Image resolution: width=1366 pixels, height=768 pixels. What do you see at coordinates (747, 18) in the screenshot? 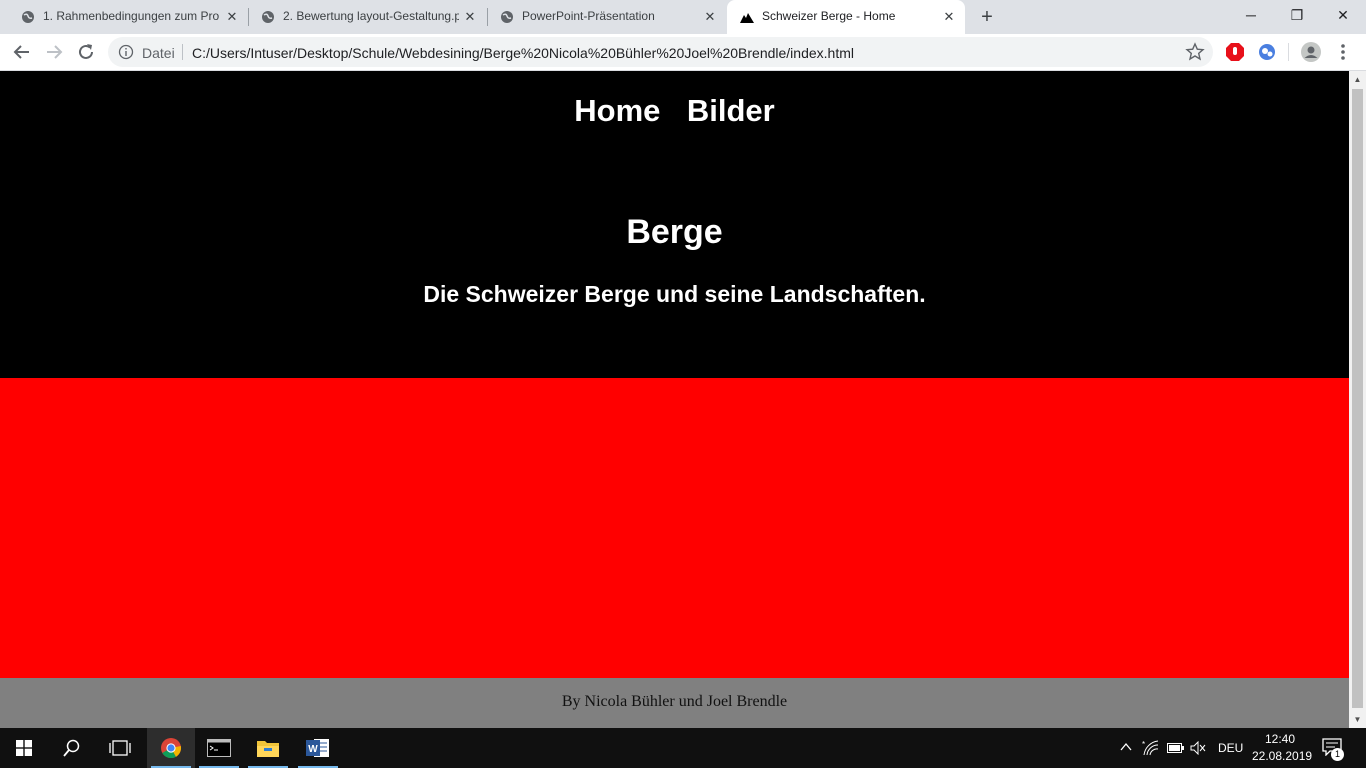
I see `mountain-icon` at bounding box center [747, 18].